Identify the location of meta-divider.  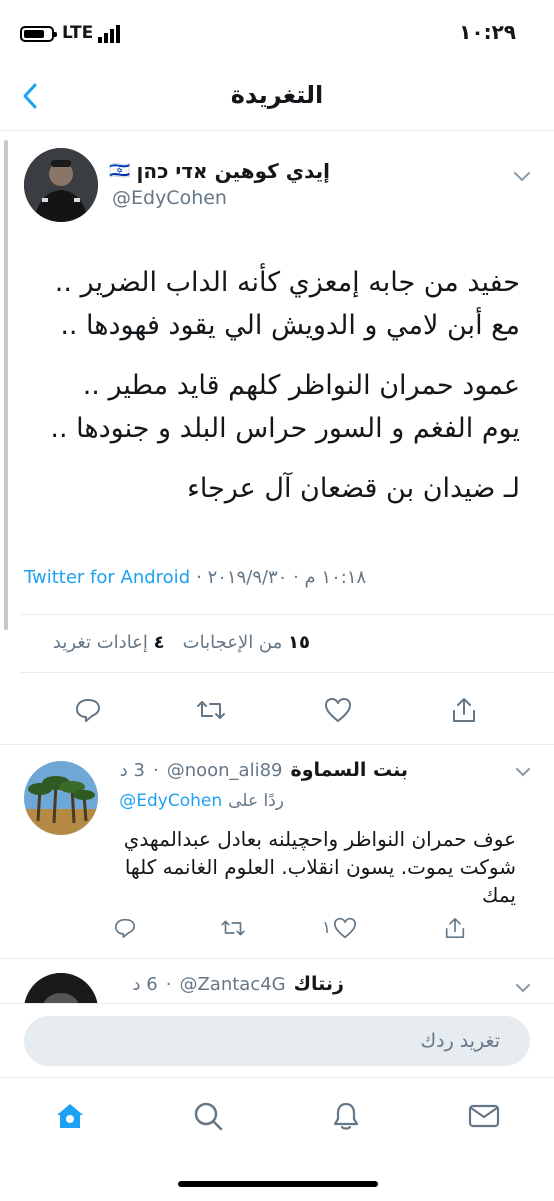
(287, 614).